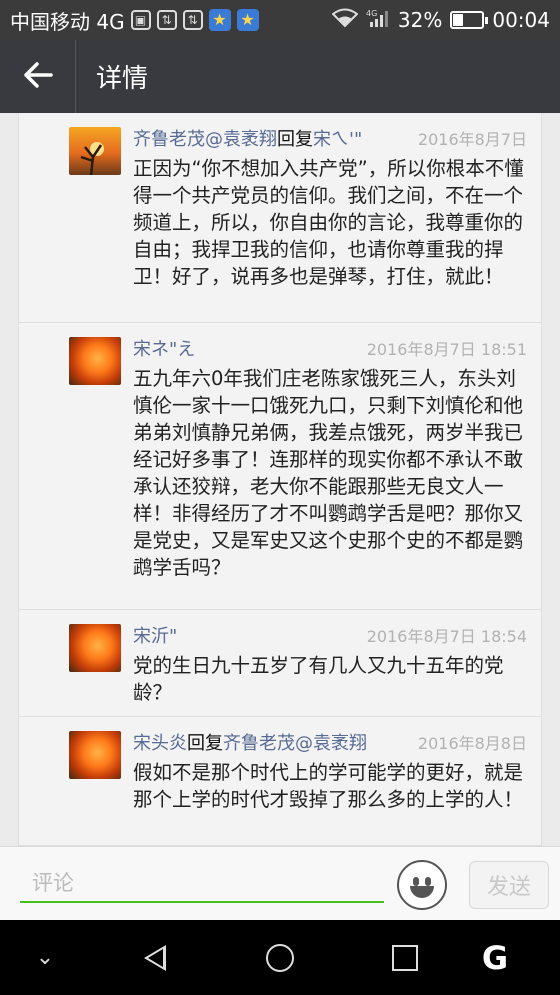 This screenshot has height=995, width=560. What do you see at coordinates (219, 20) in the screenshot?
I see `star-app-icon: ★` at bounding box center [219, 20].